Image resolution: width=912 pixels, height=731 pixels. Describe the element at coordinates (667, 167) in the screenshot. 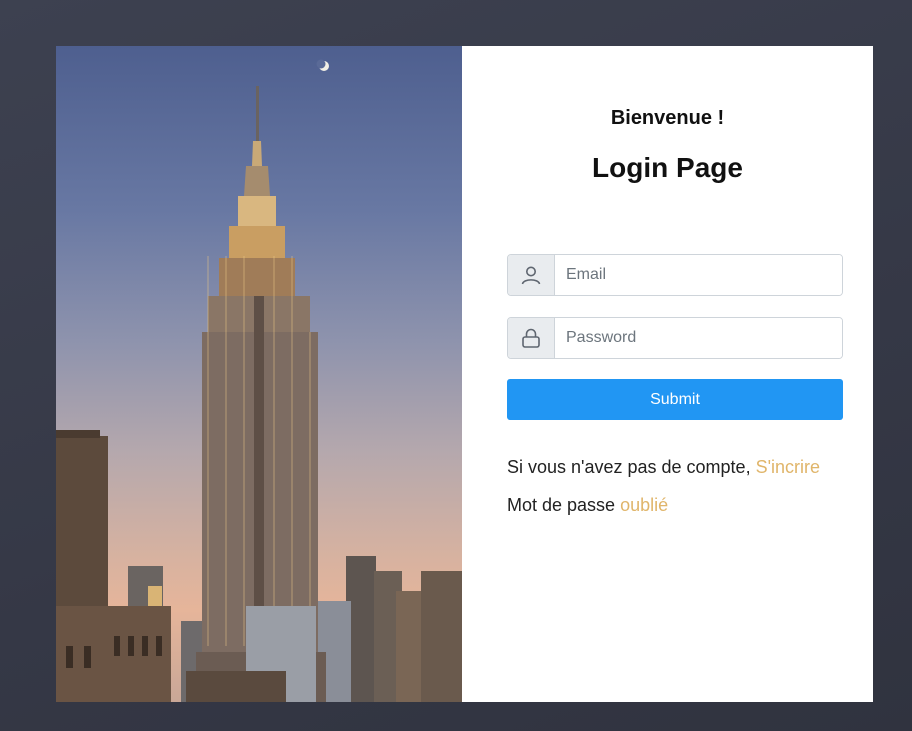

I see `page-title: Login Page` at that location.